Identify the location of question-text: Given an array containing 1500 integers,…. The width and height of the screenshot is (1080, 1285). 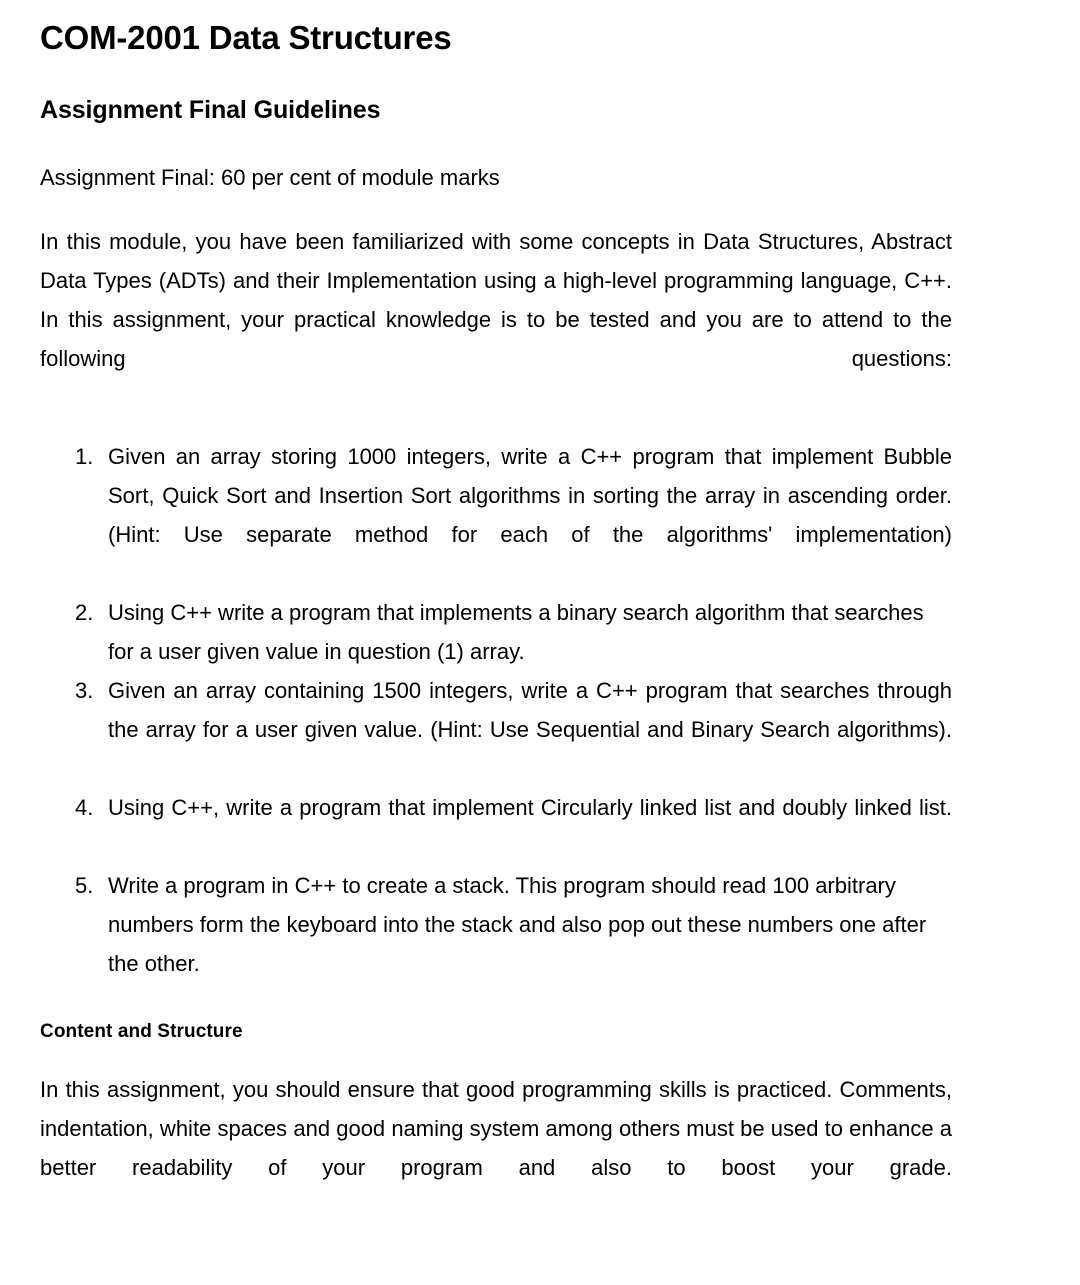
(530, 710).